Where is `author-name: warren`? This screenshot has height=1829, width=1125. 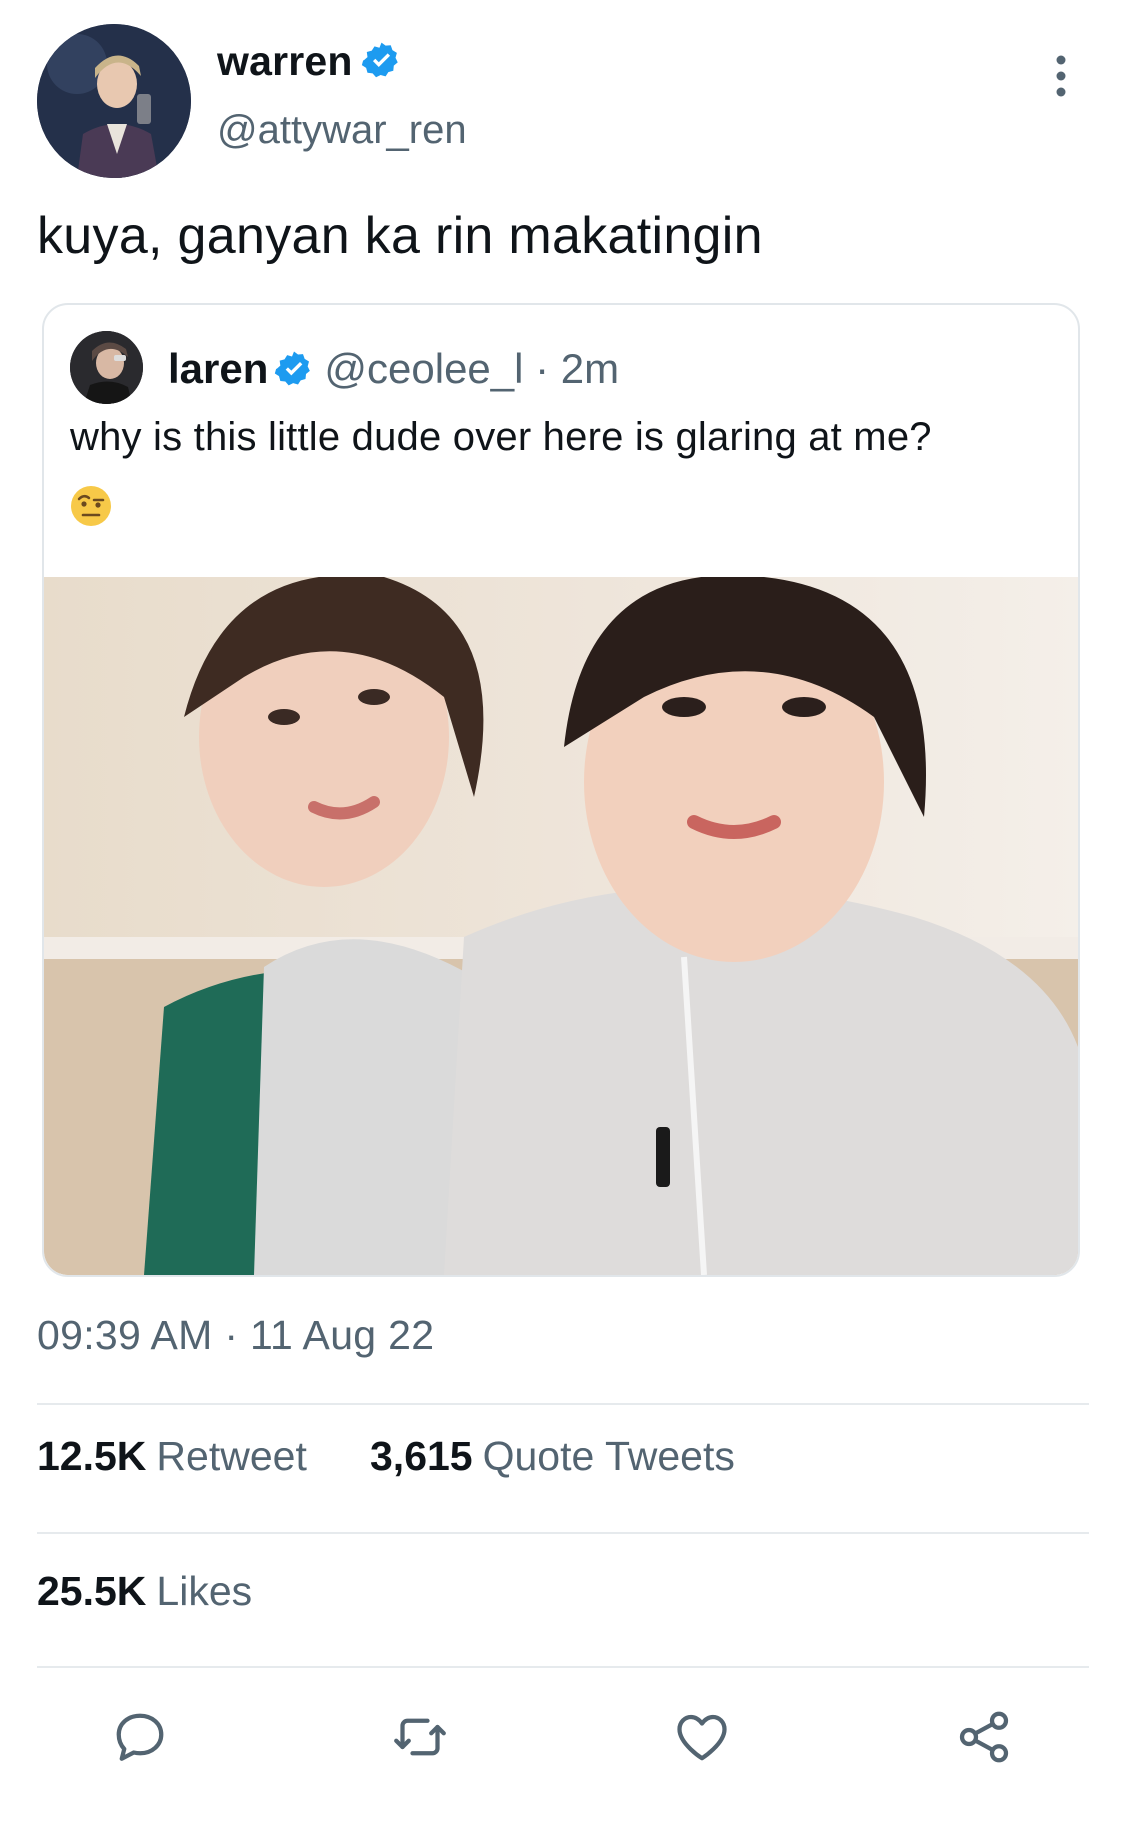
author-name: warren is located at coordinates (309, 61).